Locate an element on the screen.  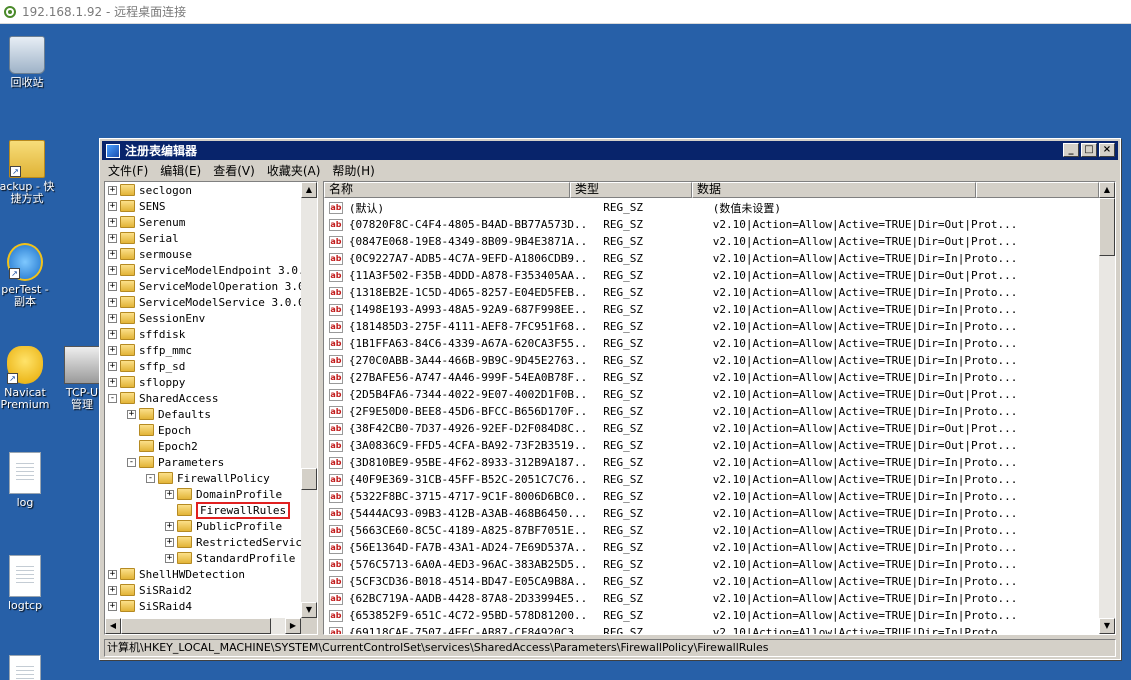
desktop-icon-log: log is located at coordinates (29, 480).